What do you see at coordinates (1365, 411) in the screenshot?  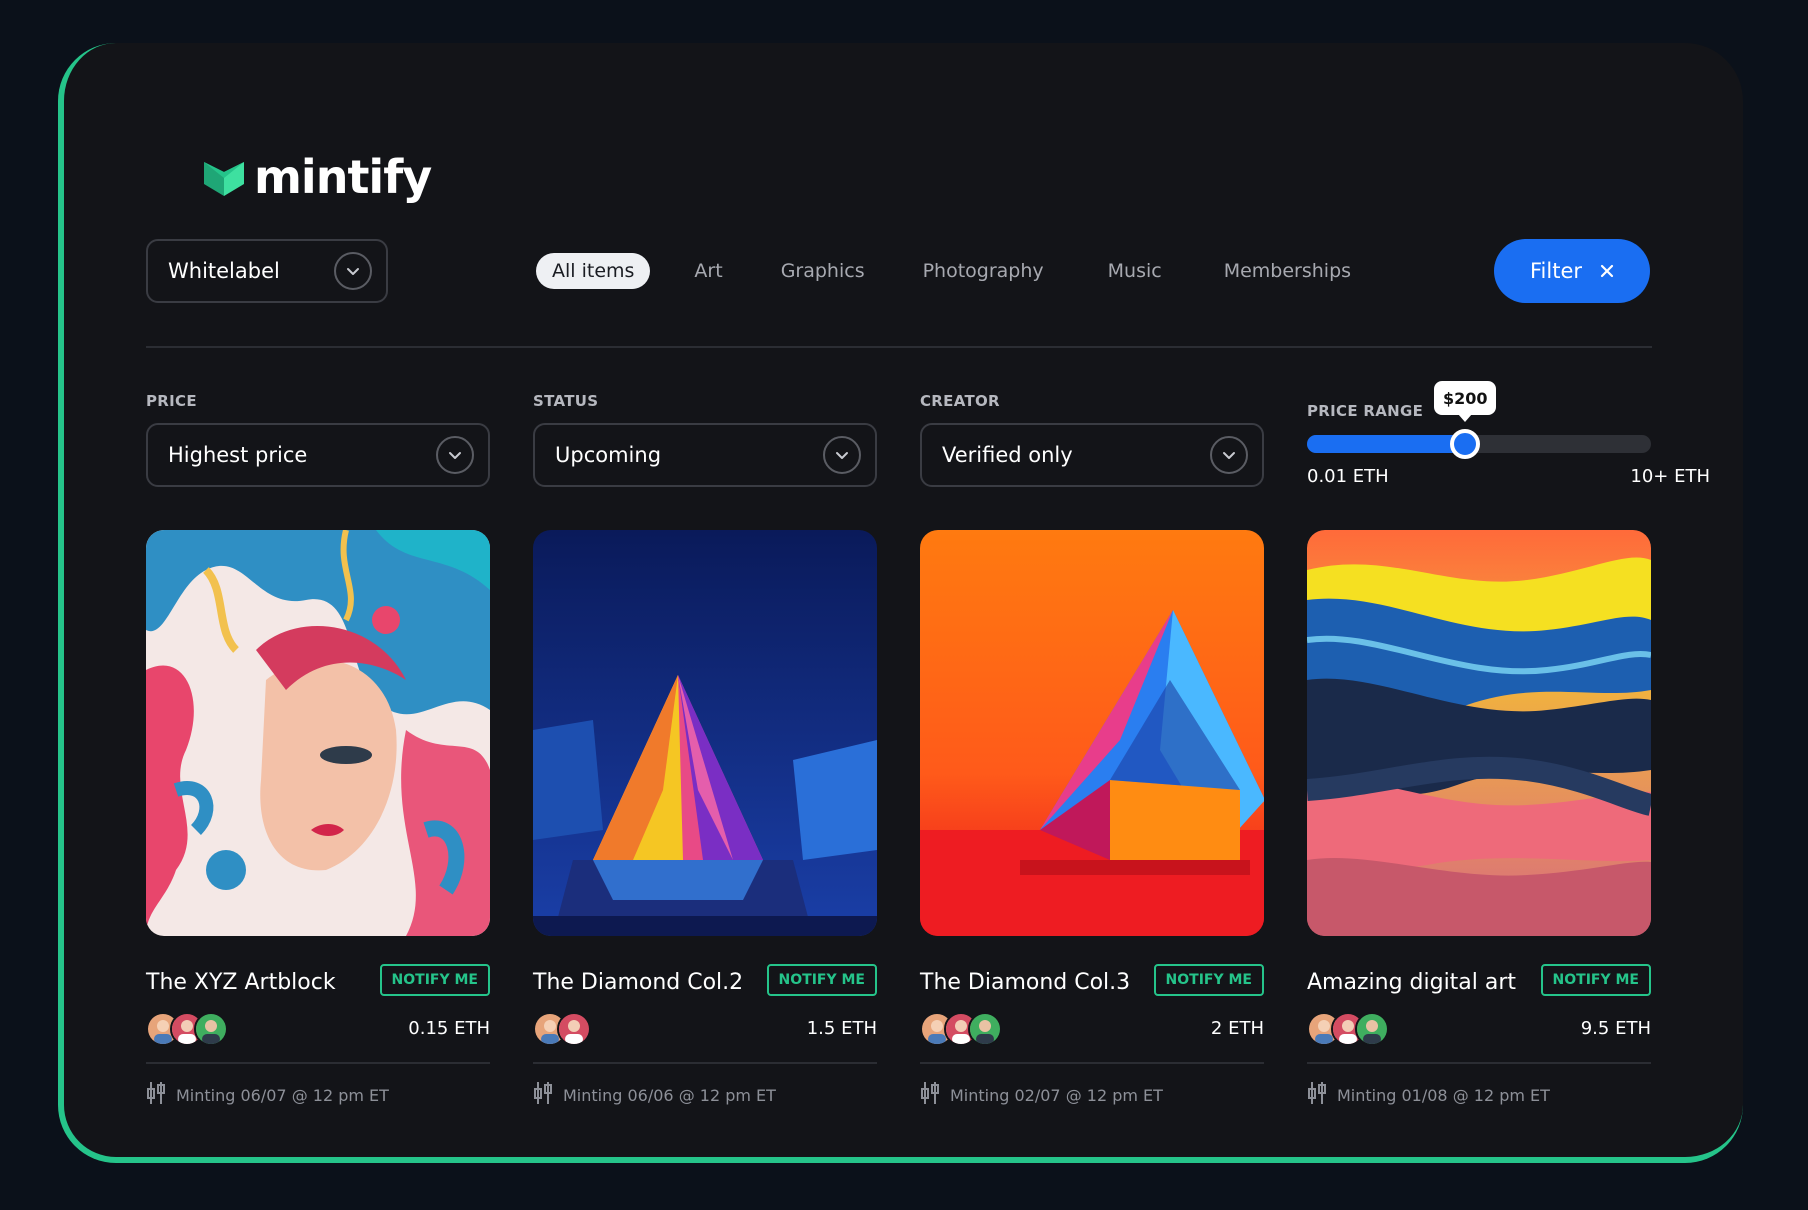 I see `price-range-label: PRICE RANGE` at bounding box center [1365, 411].